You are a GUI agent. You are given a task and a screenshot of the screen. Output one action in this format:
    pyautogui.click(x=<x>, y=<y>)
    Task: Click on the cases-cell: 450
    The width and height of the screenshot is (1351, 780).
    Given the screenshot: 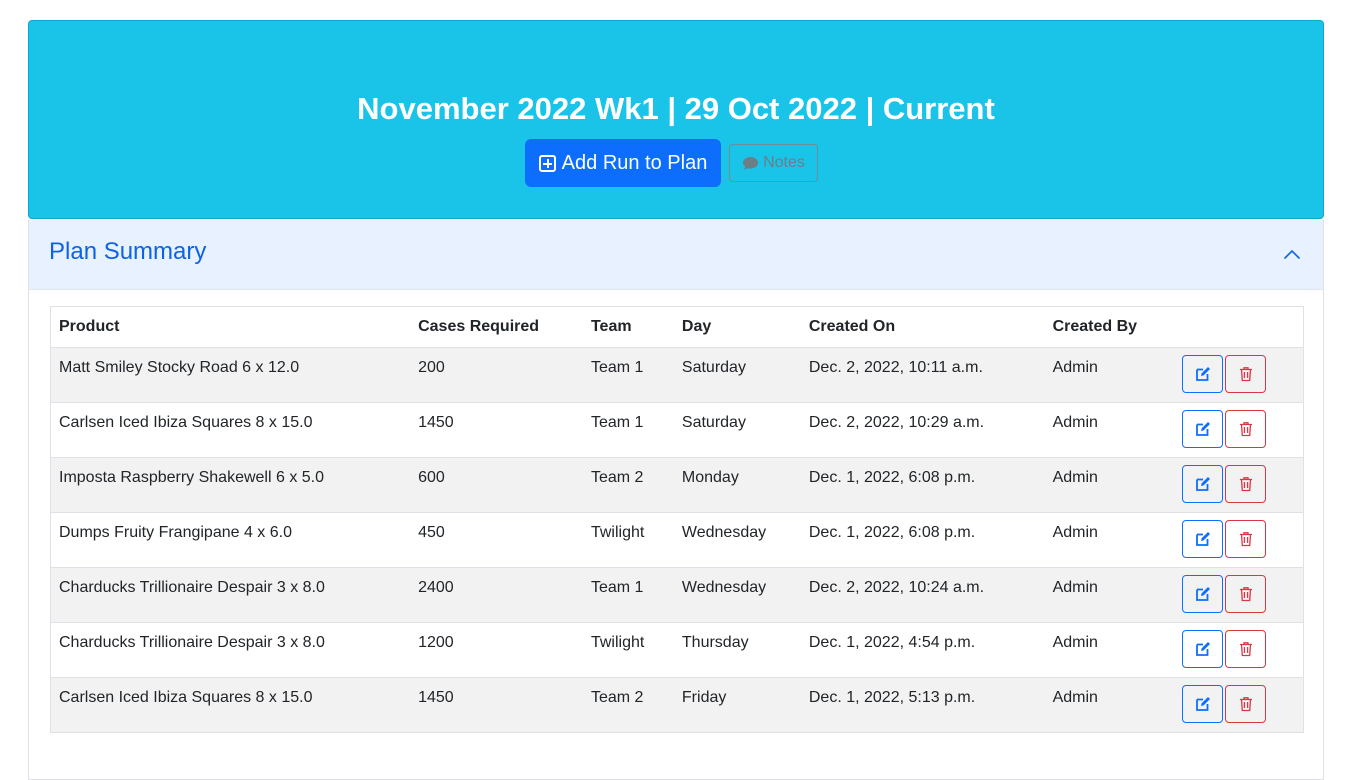 What is the action you would take?
    pyautogui.click(x=496, y=540)
    